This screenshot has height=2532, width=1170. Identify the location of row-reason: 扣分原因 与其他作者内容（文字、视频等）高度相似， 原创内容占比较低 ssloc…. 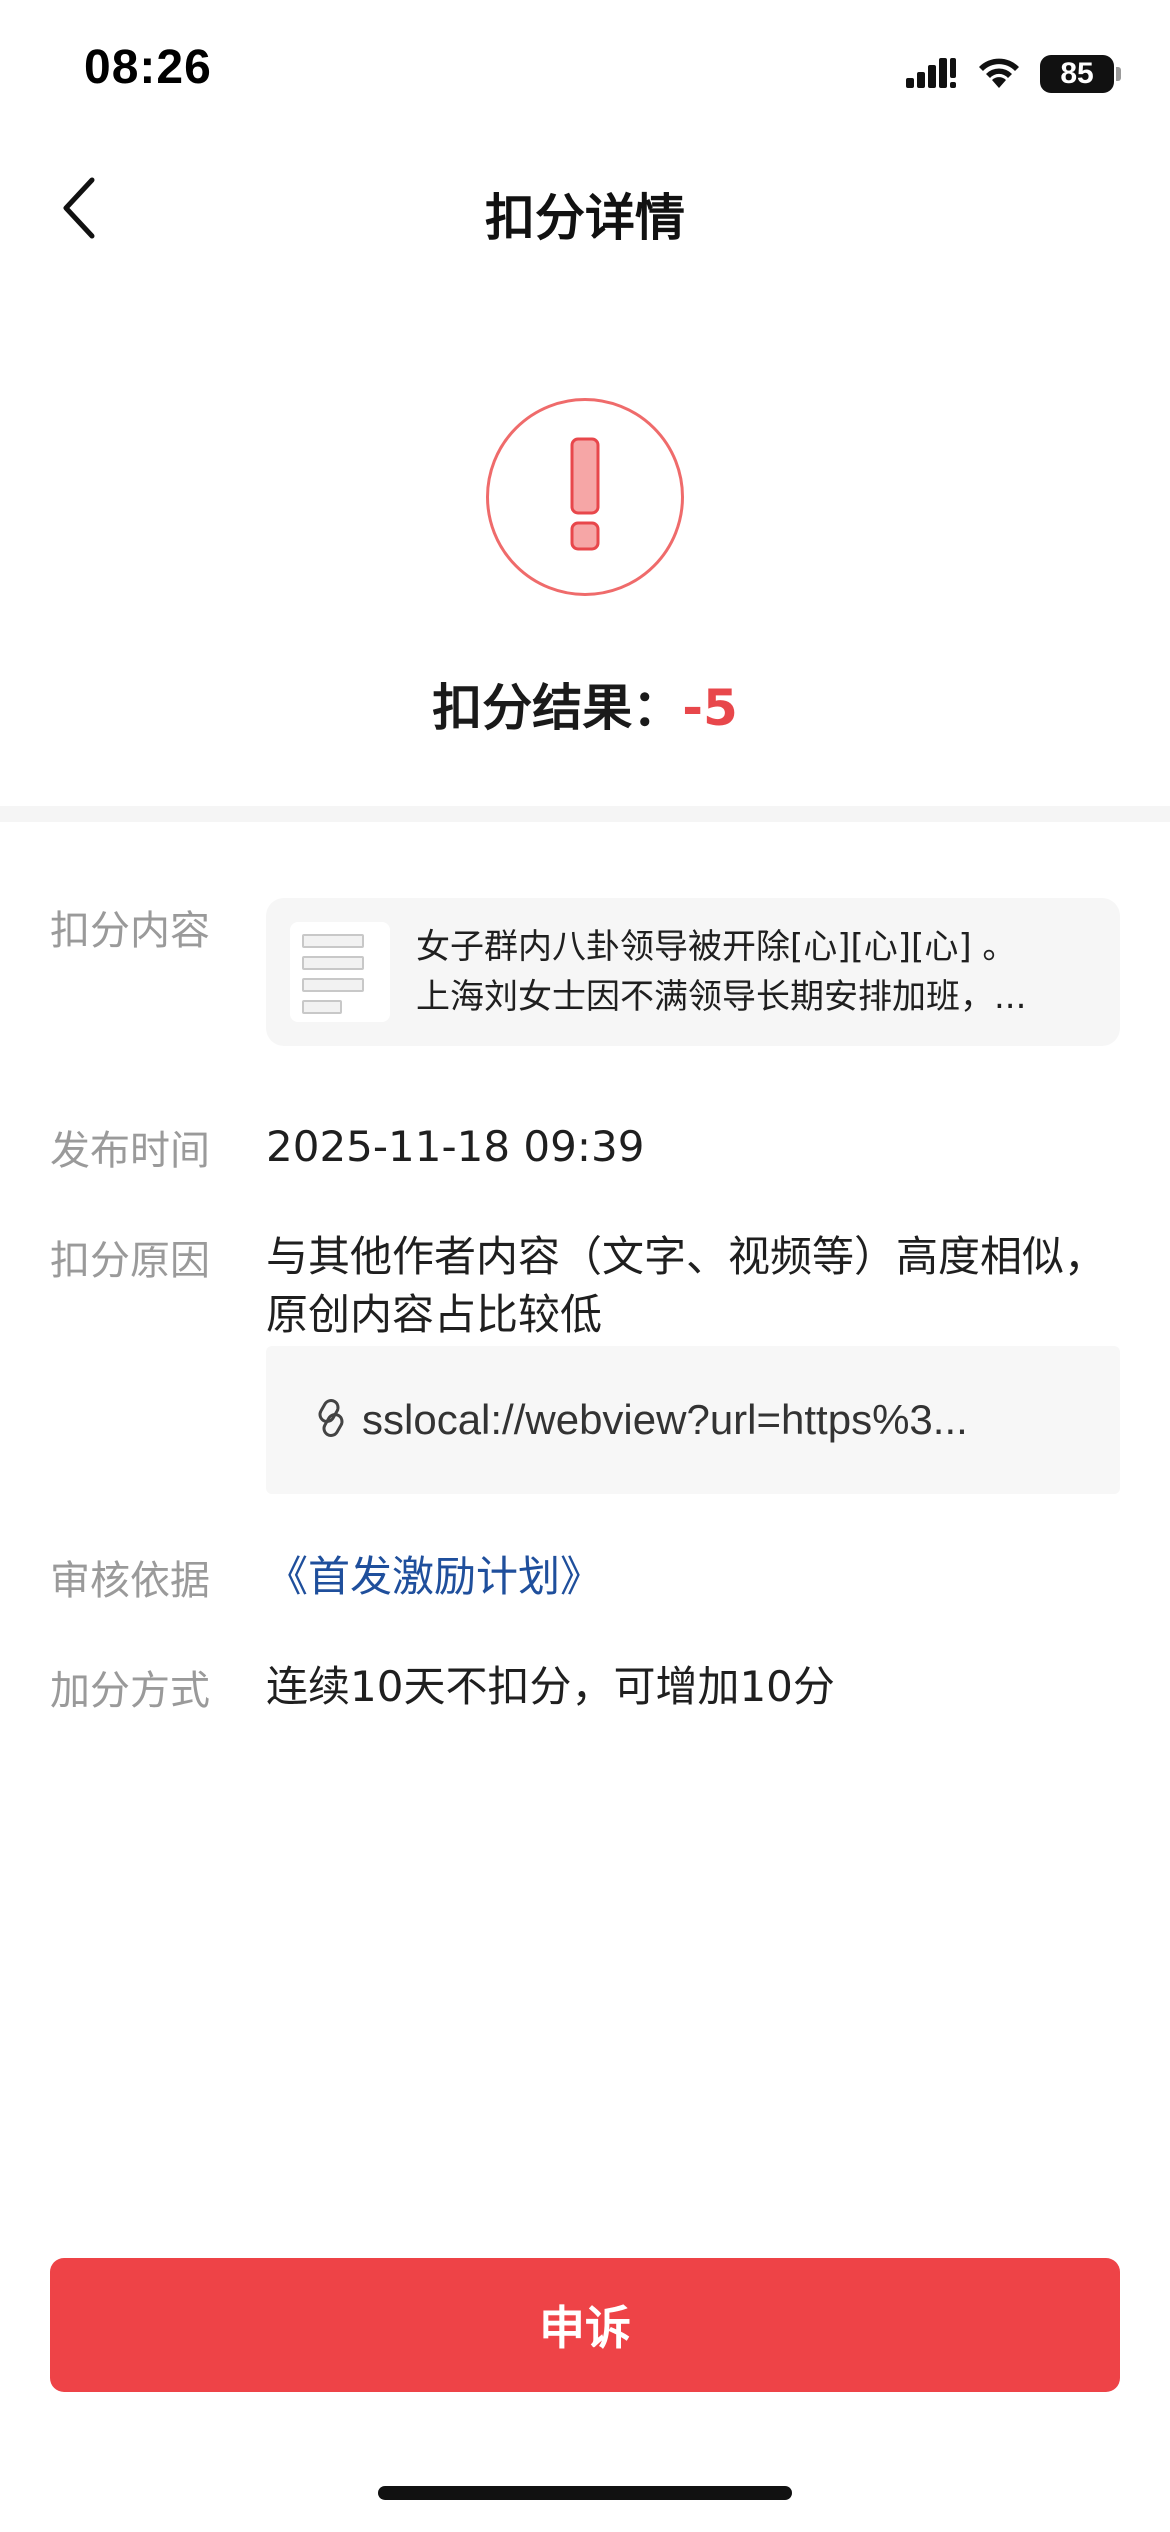
(585, 1363).